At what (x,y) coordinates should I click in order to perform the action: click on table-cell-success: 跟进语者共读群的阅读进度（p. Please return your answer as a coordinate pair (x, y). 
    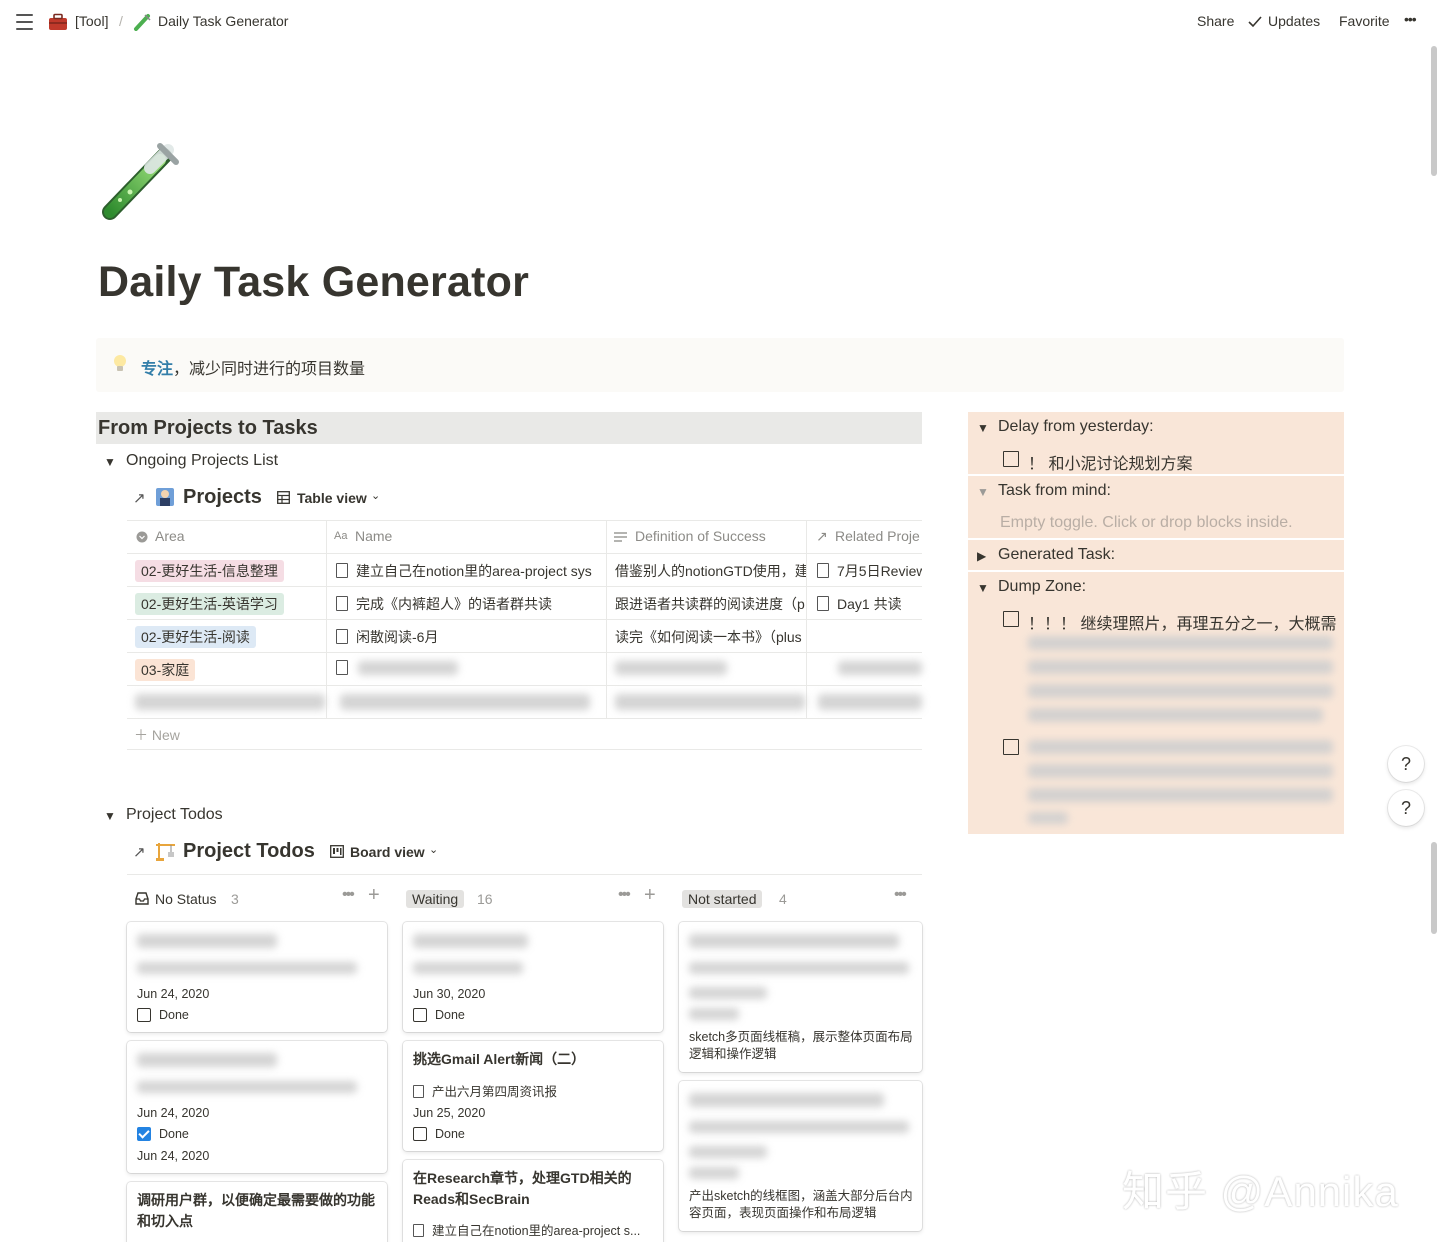
    Looking at the image, I should click on (710, 604).